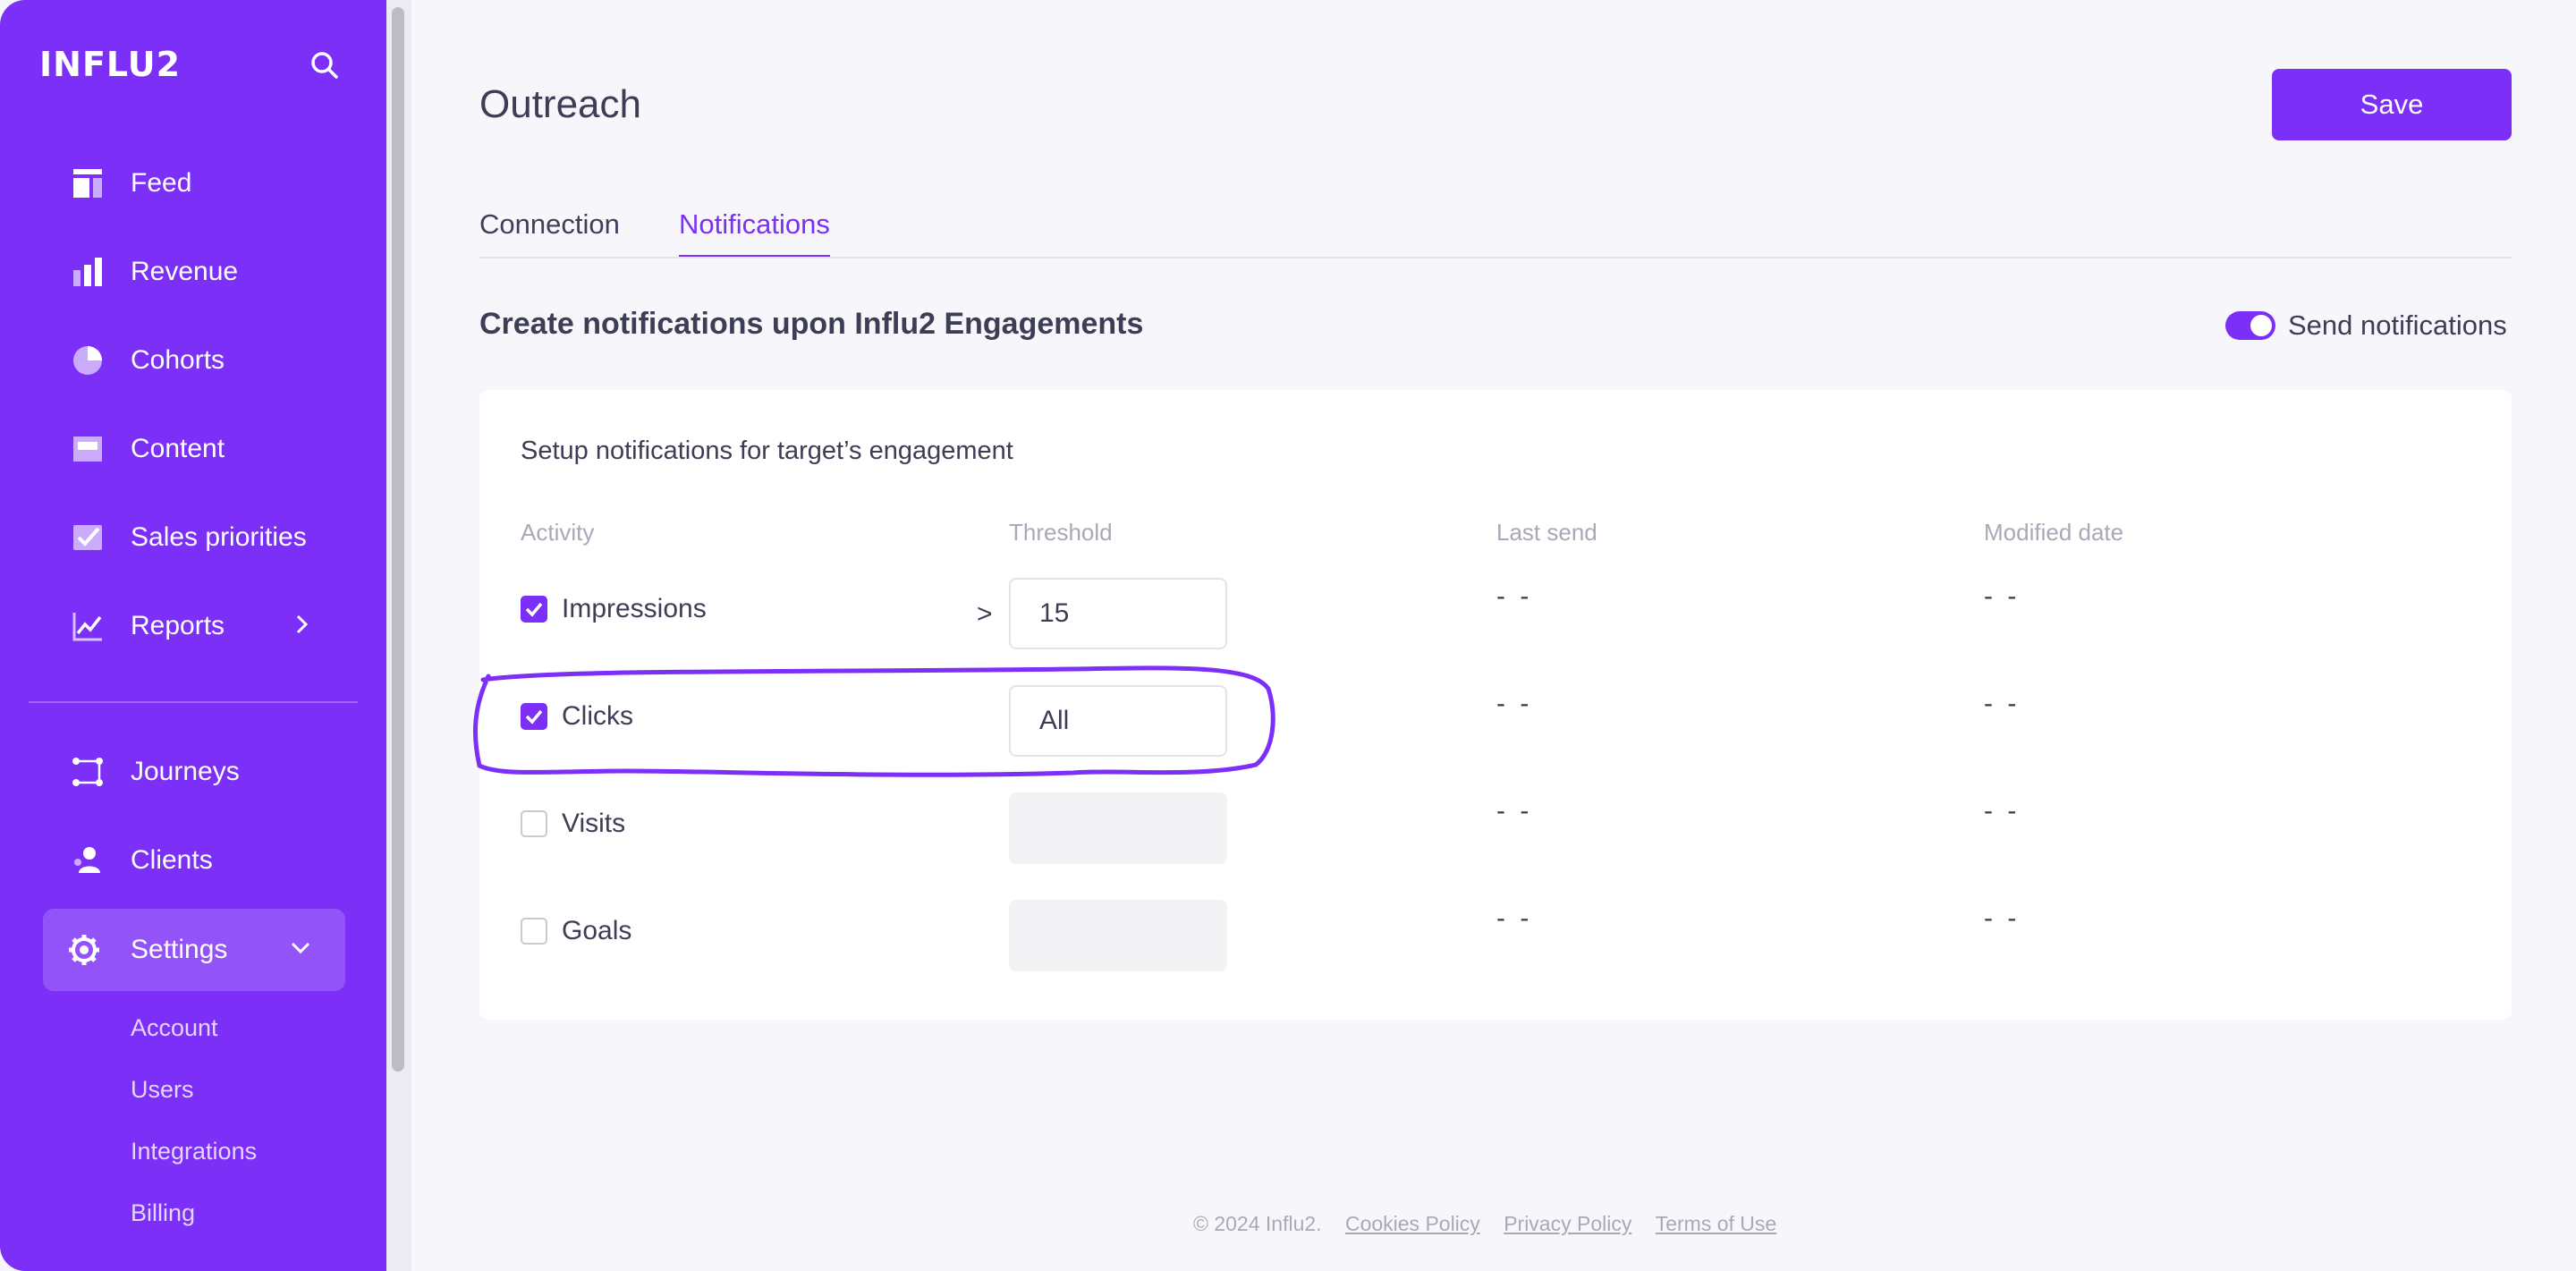  I want to click on sidebar-item-label: Settings, so click(179, 949).